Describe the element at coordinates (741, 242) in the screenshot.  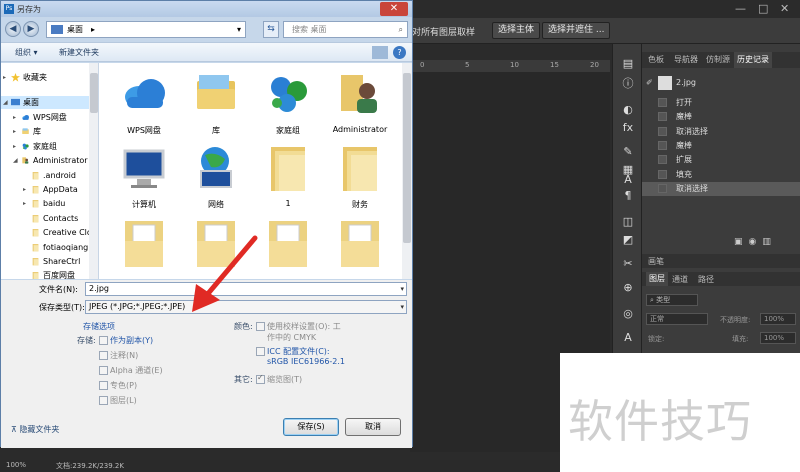
I see `new-document-icon: ▣` at that location.